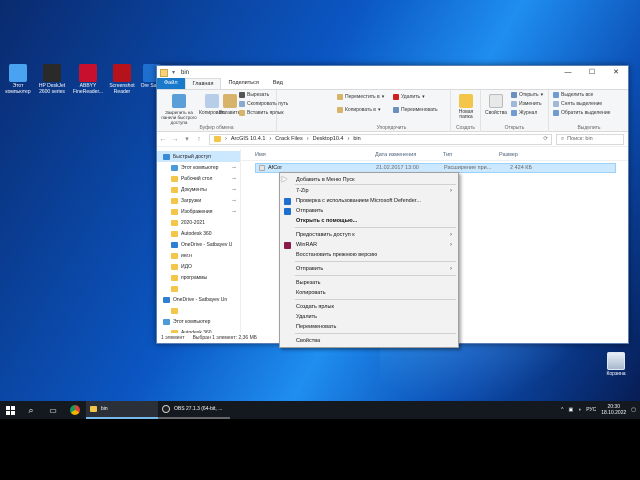  What do you see at coordinates (198, 167) in the screenshot?
I see `nav-item: Этот компьютер ⊸` at bounding box center [198, 167].